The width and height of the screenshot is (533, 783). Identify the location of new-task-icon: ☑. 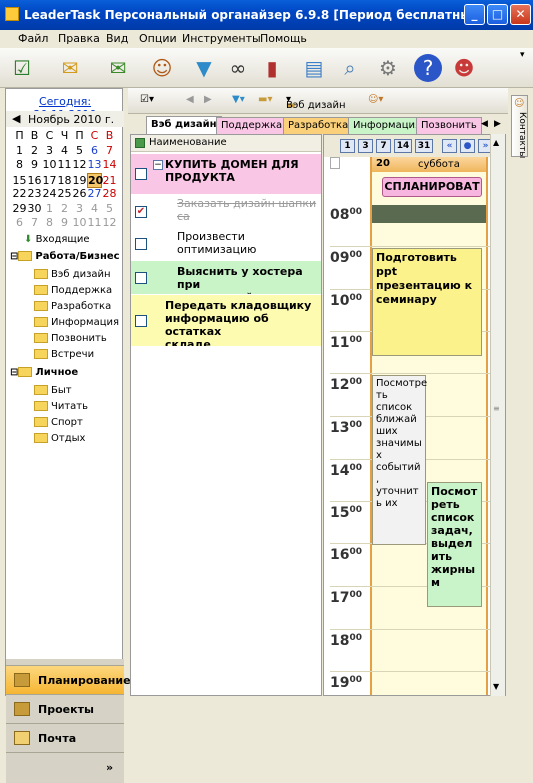
(22, 68).